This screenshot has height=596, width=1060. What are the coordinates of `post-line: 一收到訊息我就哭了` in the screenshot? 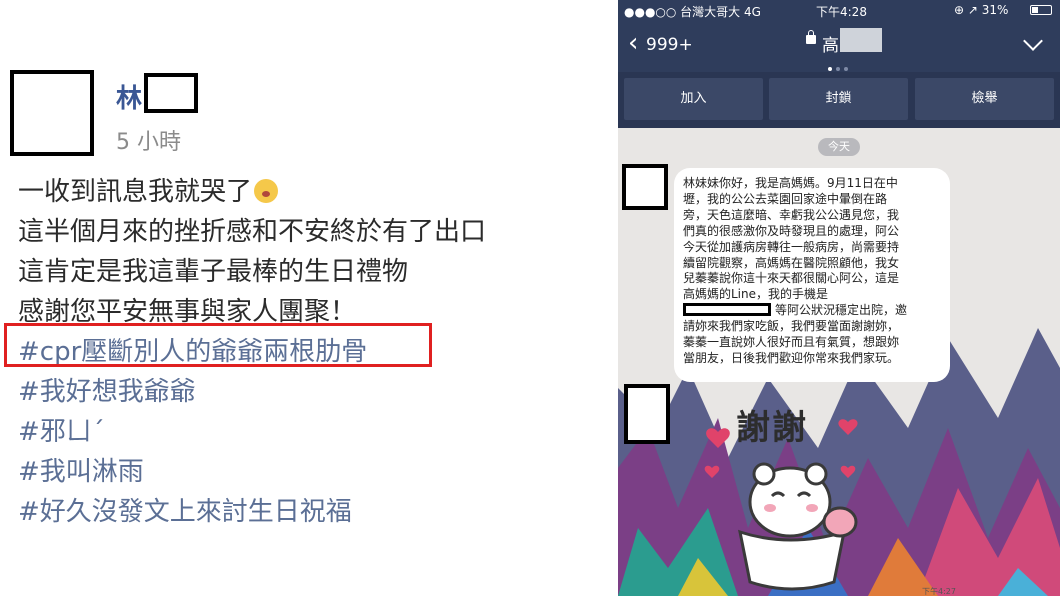 It's located at (303, 192).